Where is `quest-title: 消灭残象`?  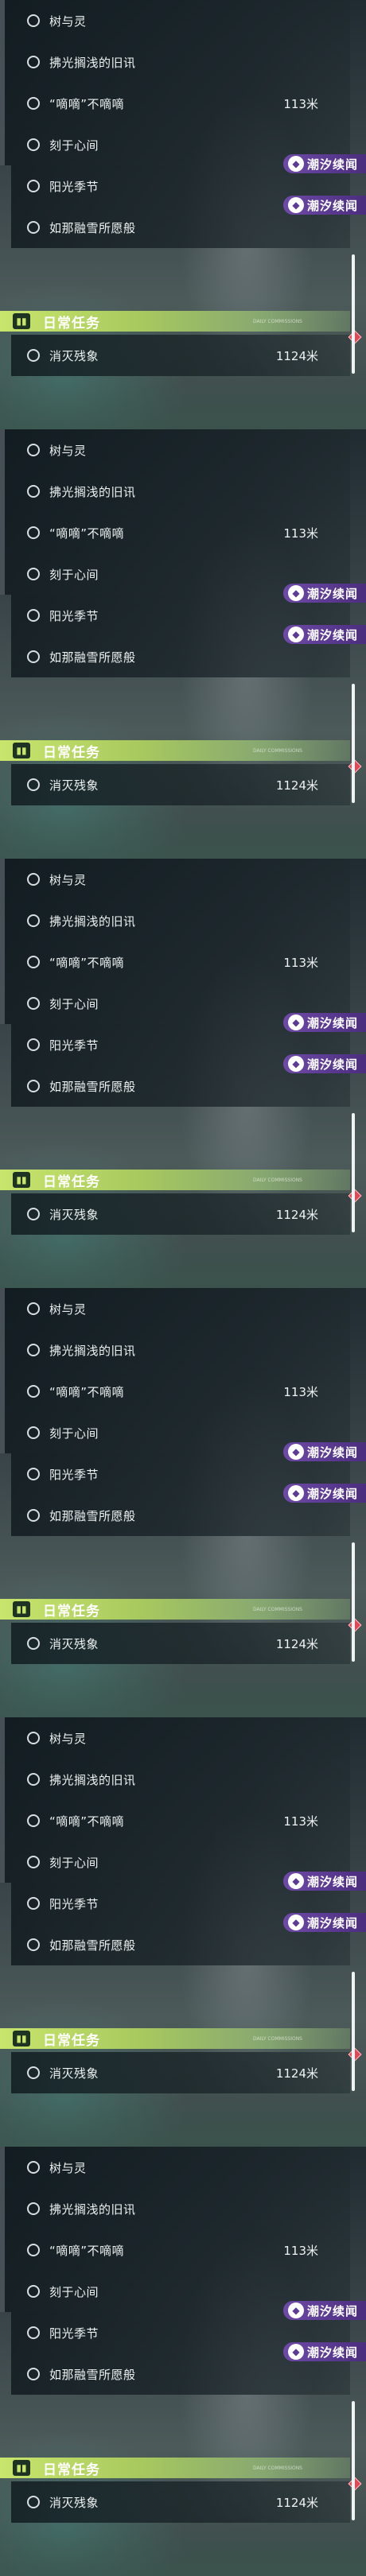 quest-title: 消灭残象 is located at coordinates (74, 2074).